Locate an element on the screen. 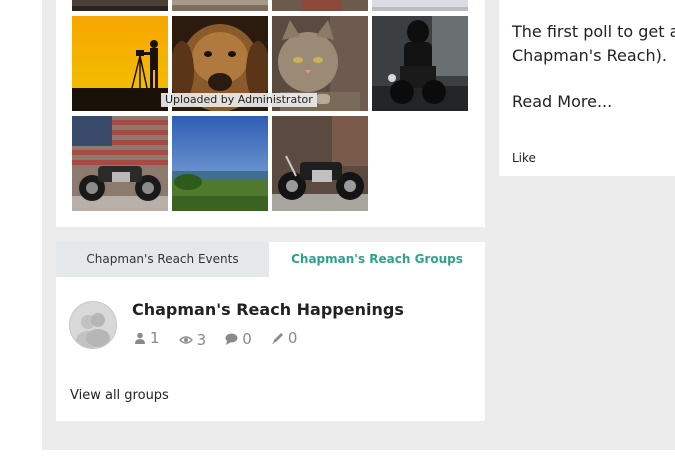 This screenshot has width=675, height=469. pencil-icon is located at coordinates (277, 338).